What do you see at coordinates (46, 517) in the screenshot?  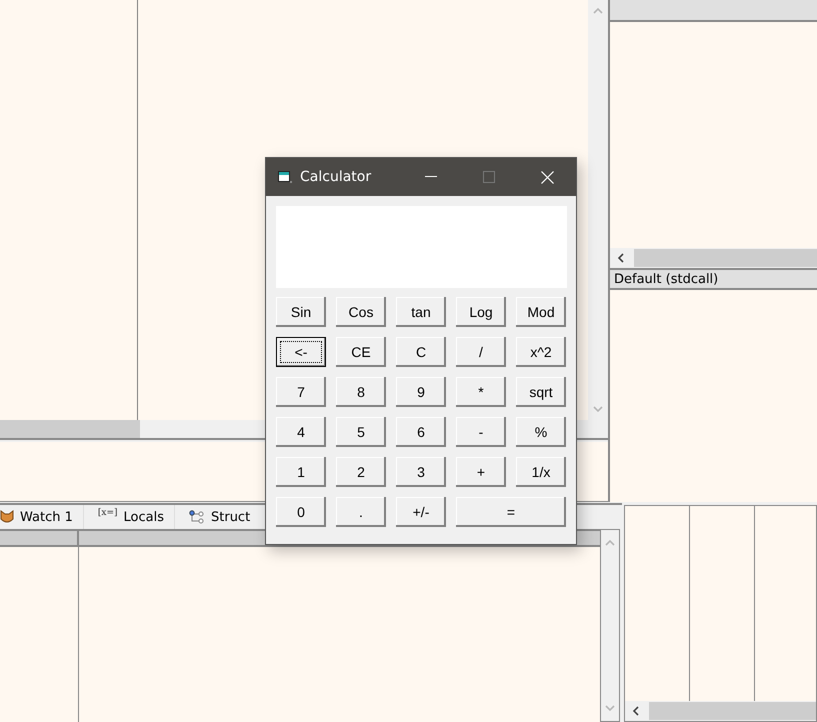 I see `tab-label: Watch 1` at bounding box center [46, 517].